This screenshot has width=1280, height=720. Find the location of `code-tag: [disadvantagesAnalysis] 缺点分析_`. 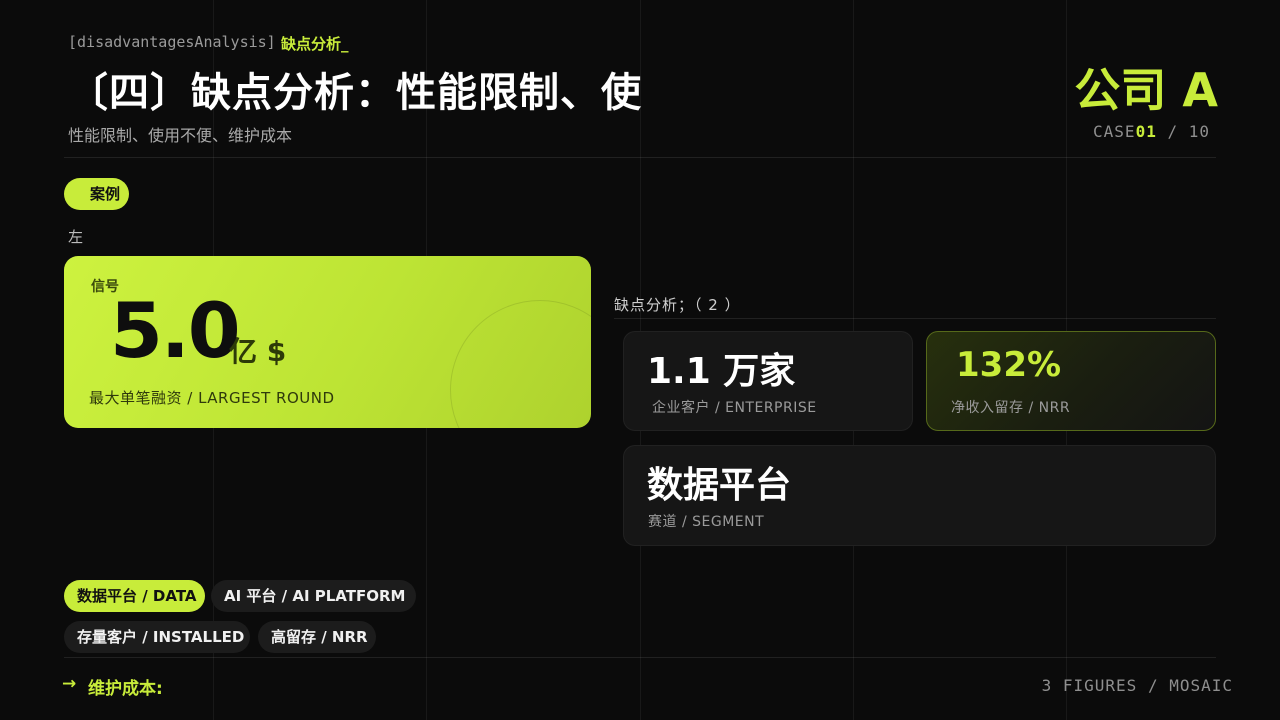

code-tag: [disadvantagesAnalysis] 缺点分析_ is located at coordinates (208, 43).